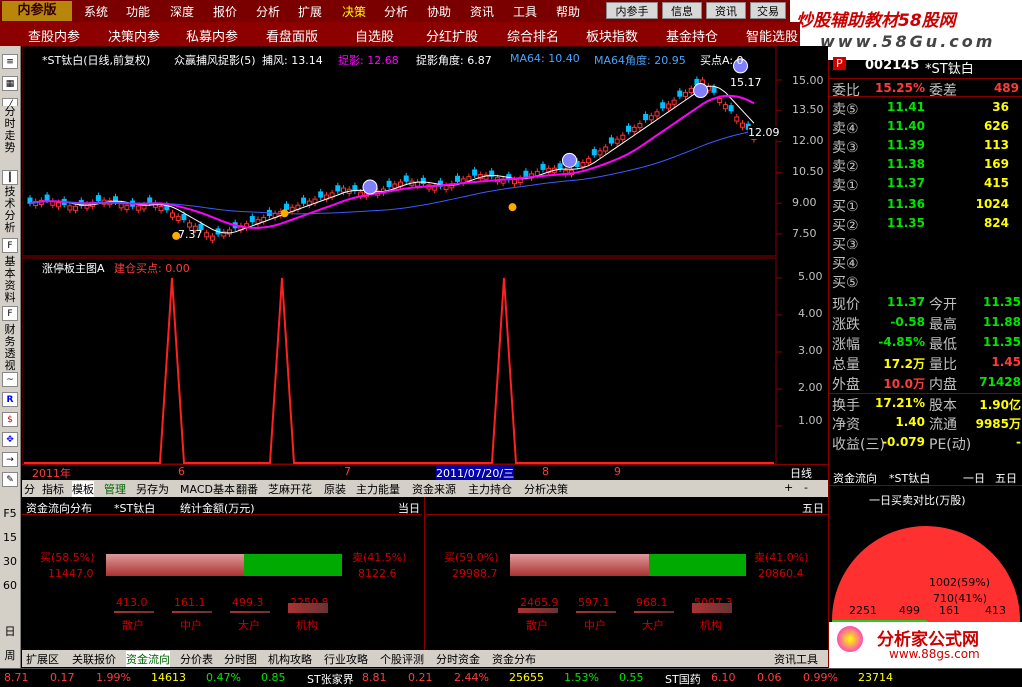 Image resolution: width=1022 pixels, height=687 pixels. What do you see at coordinates (292, 35) in the screenshot?
I see `nav-market-board: 看盘面版` at bounding box center [292, 35].